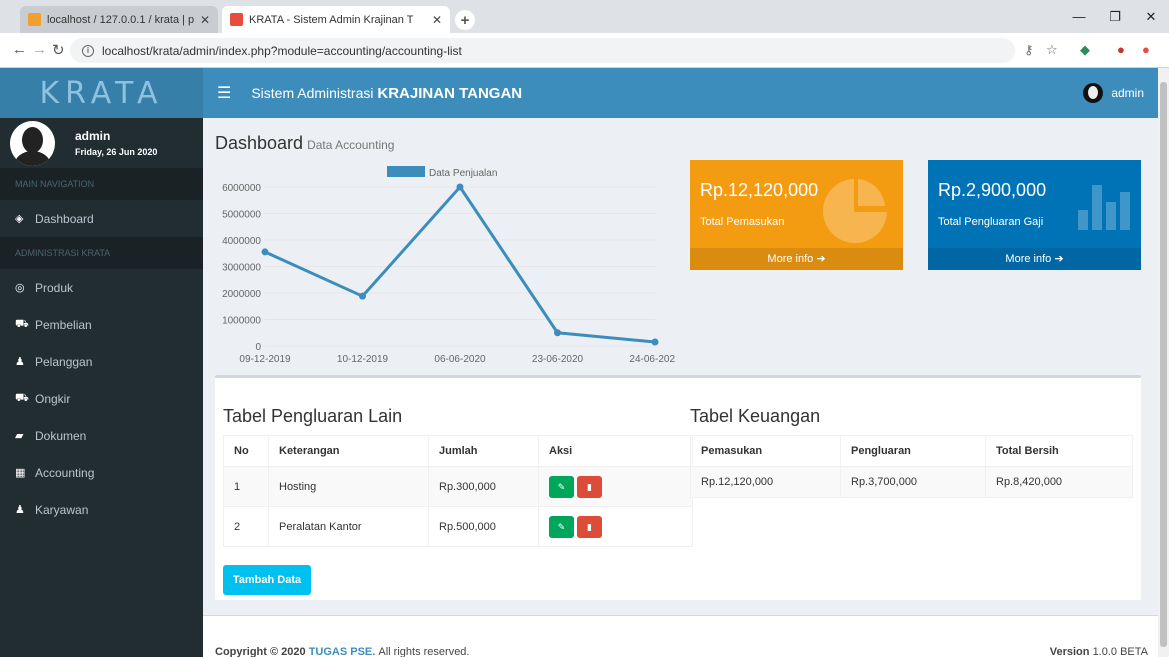 The height and width of the screenshot is (657, 1169). I want to click on y-tick-label: 2000000, so click(241, 294).